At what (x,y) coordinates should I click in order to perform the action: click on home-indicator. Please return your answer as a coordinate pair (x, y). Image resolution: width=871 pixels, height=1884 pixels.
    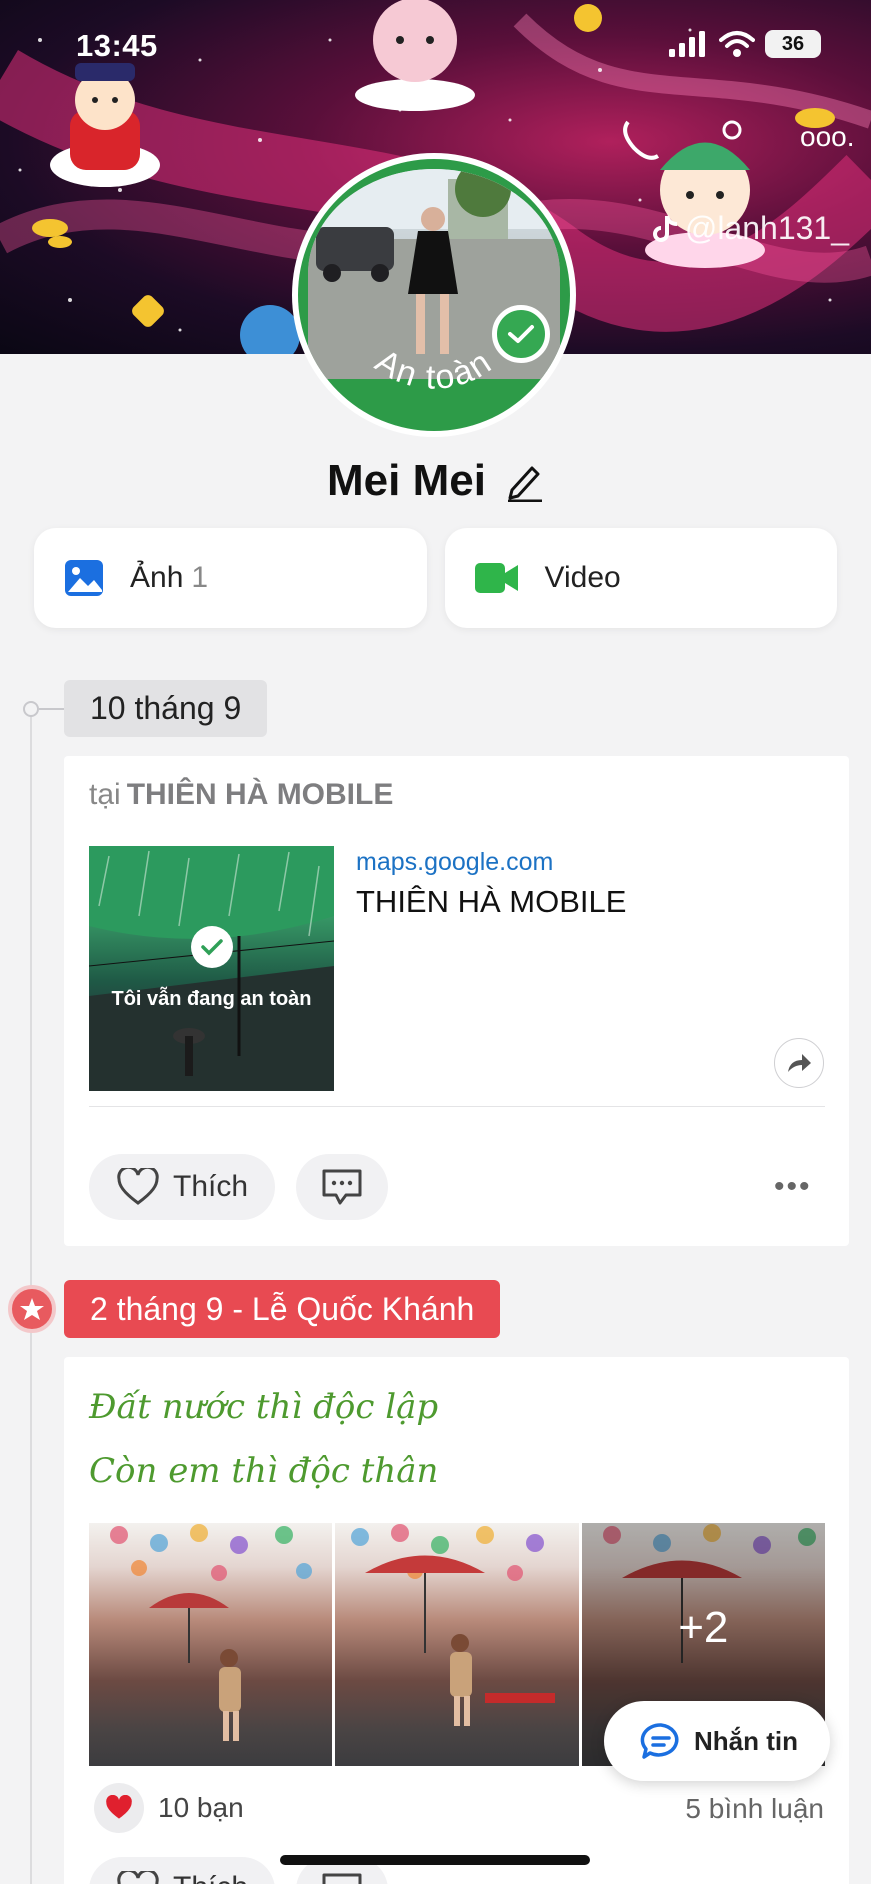
    Looking at the image, I should click on (435, 1860).